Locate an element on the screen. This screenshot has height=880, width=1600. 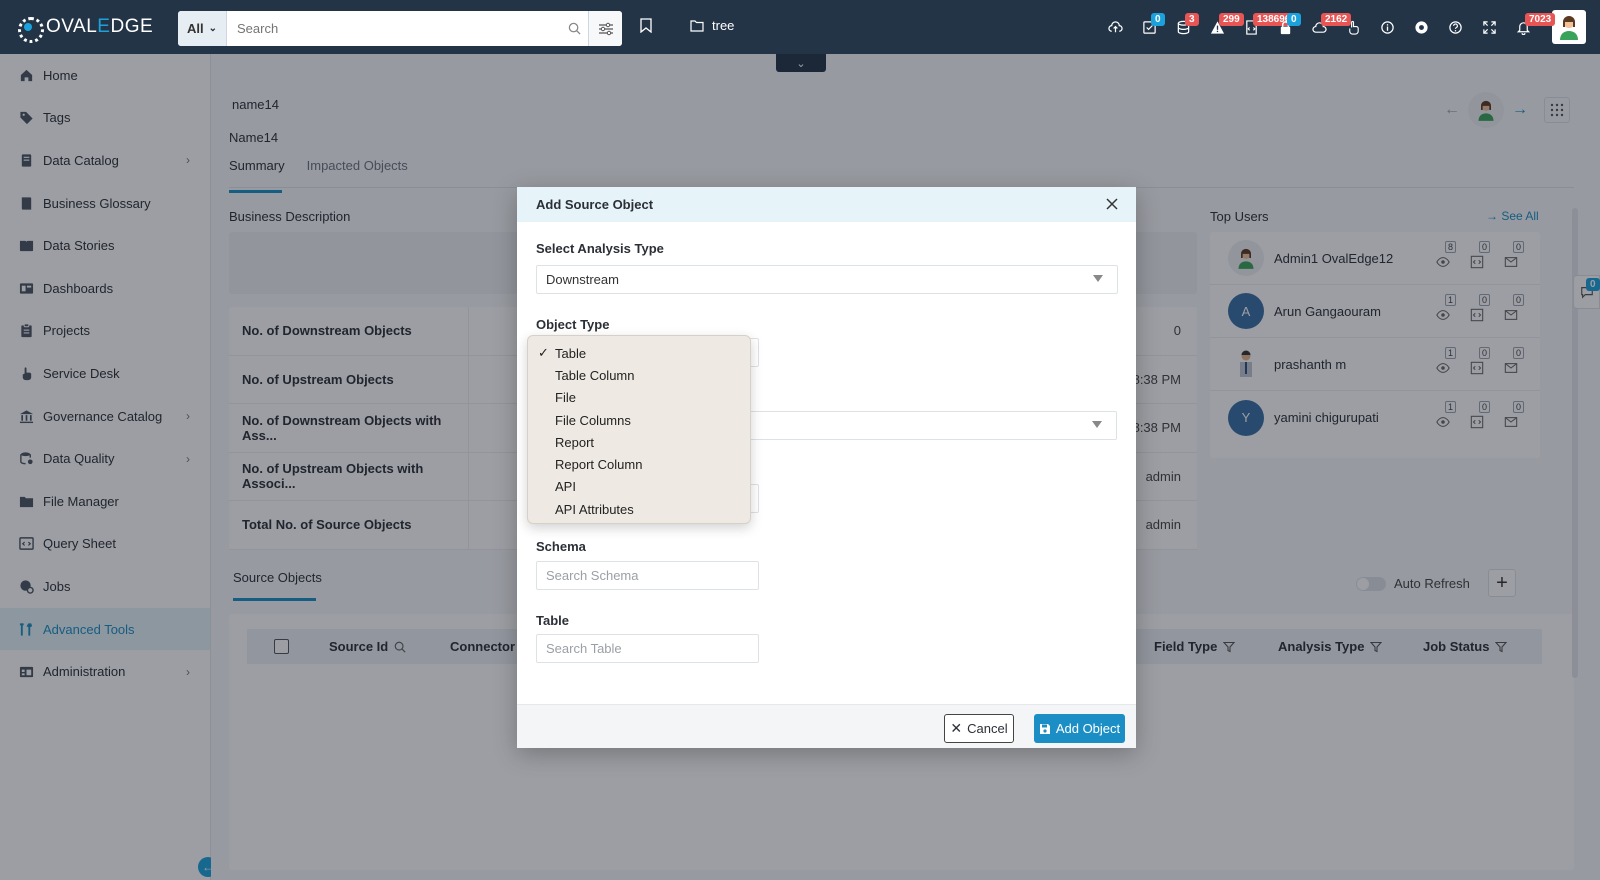
alert-icon: 299 is located at coordinates (1222, 27).